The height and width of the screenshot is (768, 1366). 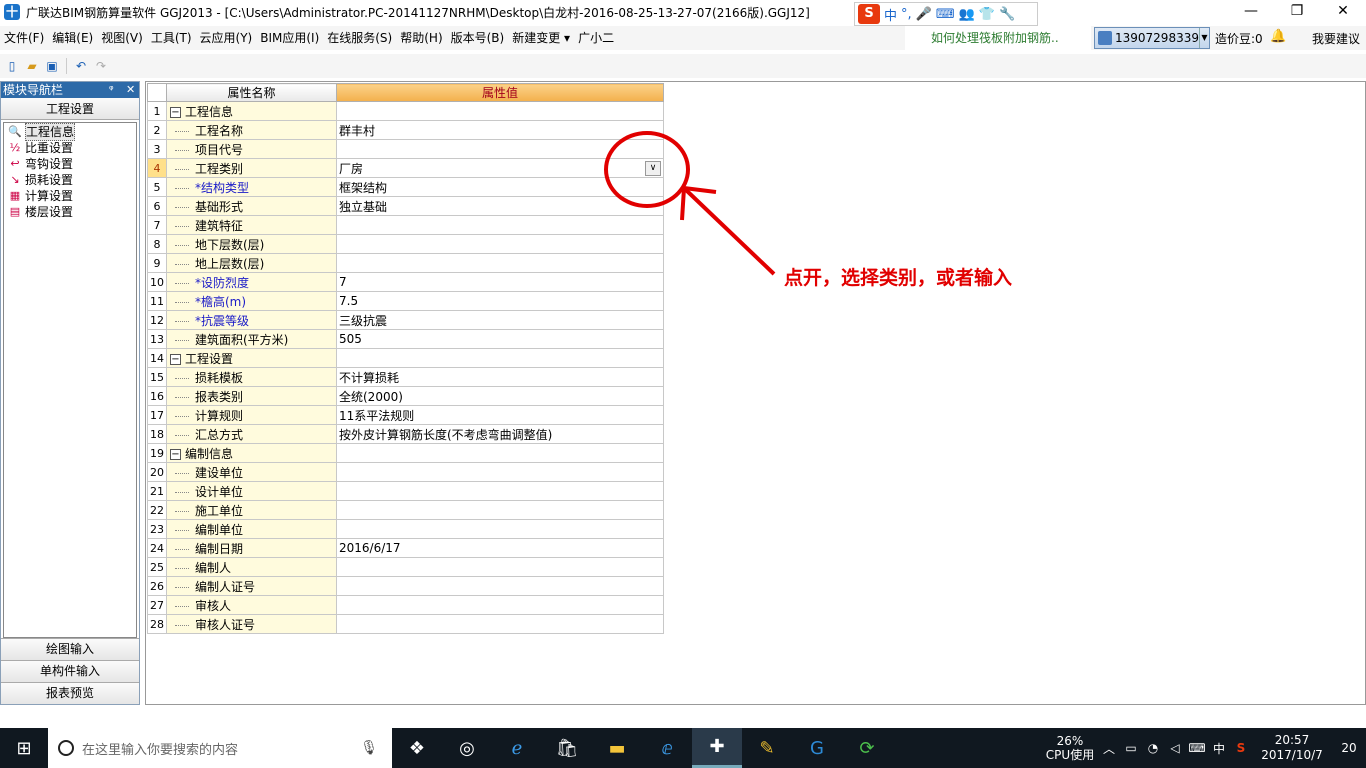 I want to click on table-row: 1− 工程信息, so click(x=405, y=111).